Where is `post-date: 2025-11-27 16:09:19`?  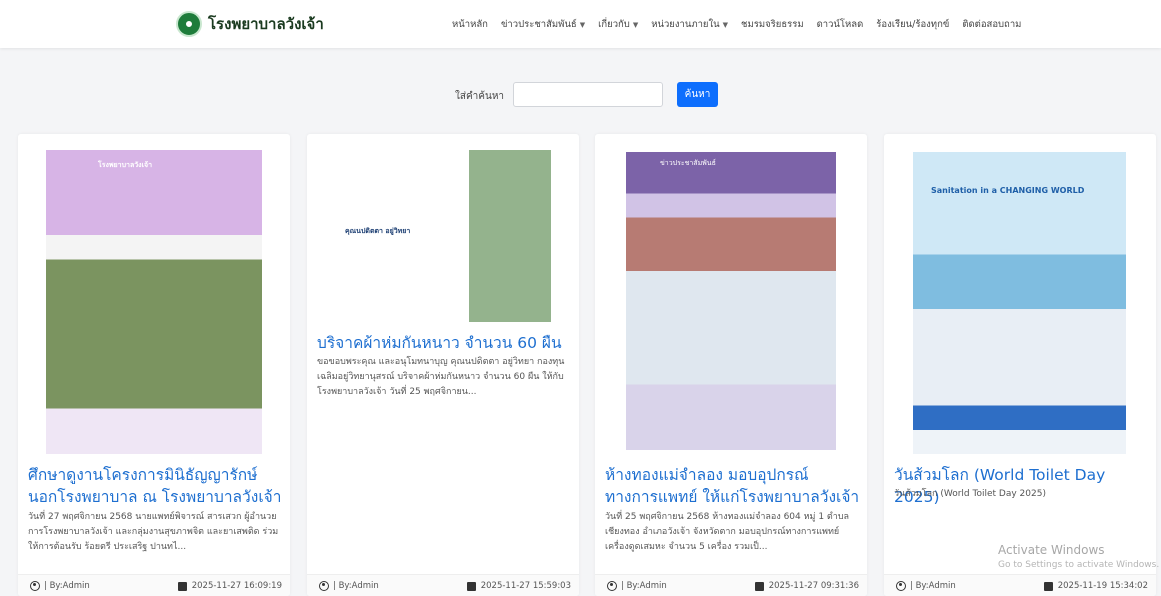 post-date: 2025-11-27 16:09:19 is located at coordinates (229, 586).